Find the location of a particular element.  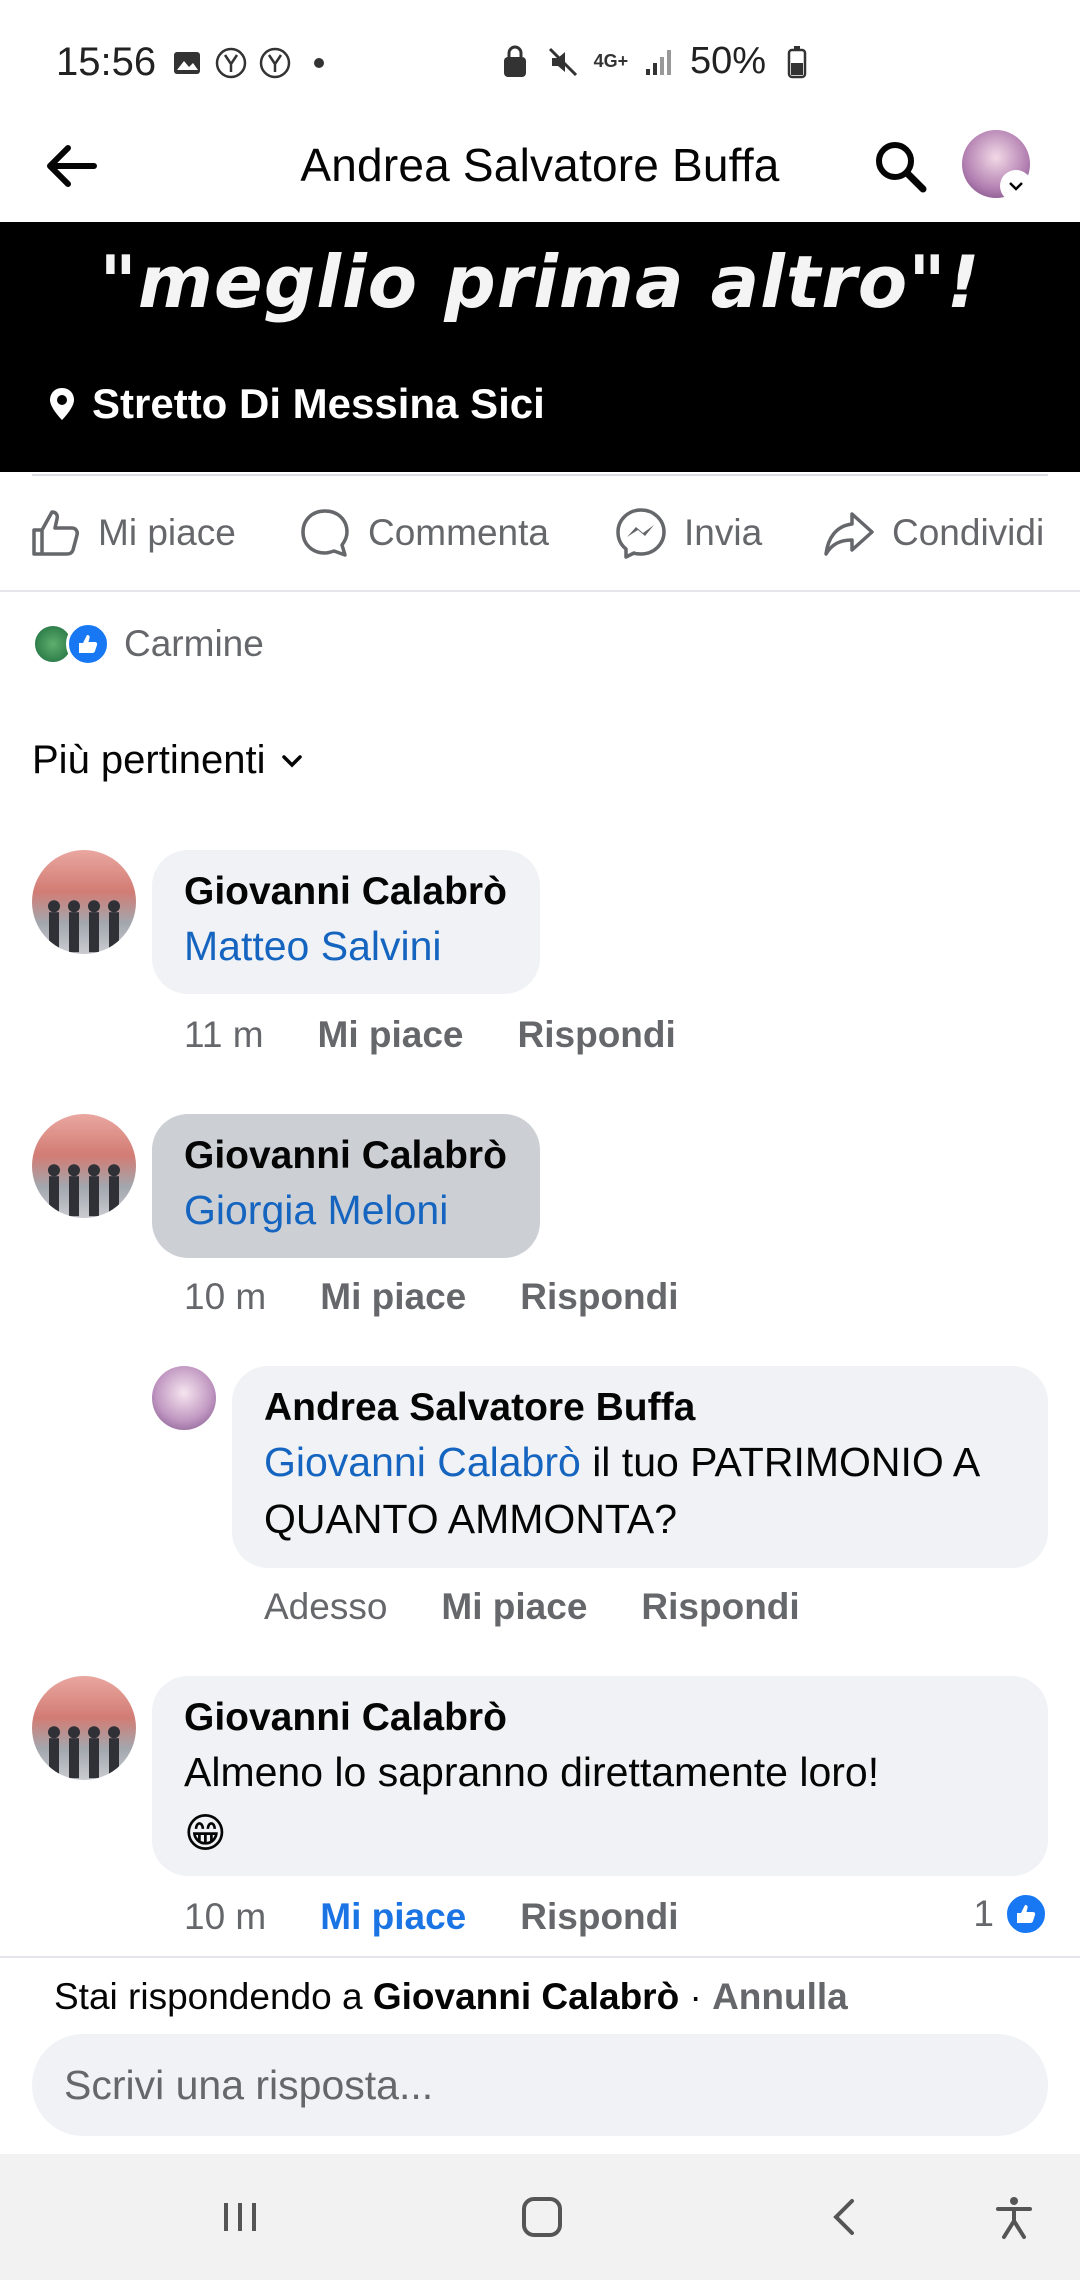

recycle-lock-icon is located at coordinates (515, 62).